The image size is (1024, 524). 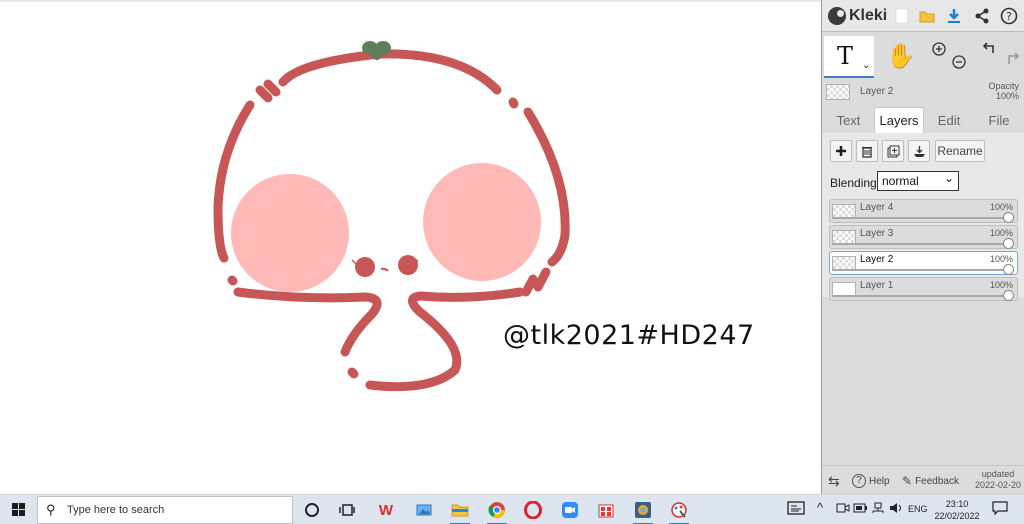 I want to click on layer-name: Layer 2, so click(x=877, y=259).